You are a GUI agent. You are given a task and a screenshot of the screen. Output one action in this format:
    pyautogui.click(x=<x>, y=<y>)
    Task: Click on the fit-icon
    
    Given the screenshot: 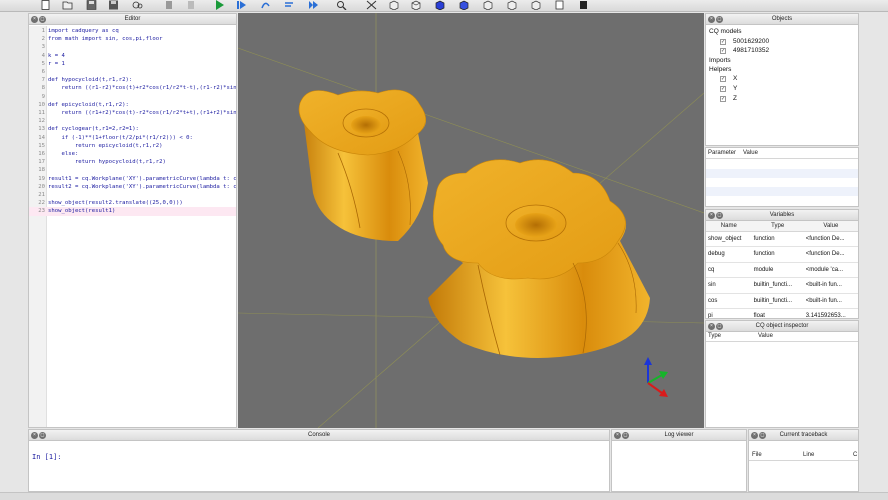 What is the action you would take?
    pyautogui.click(x=371, y=5)
    